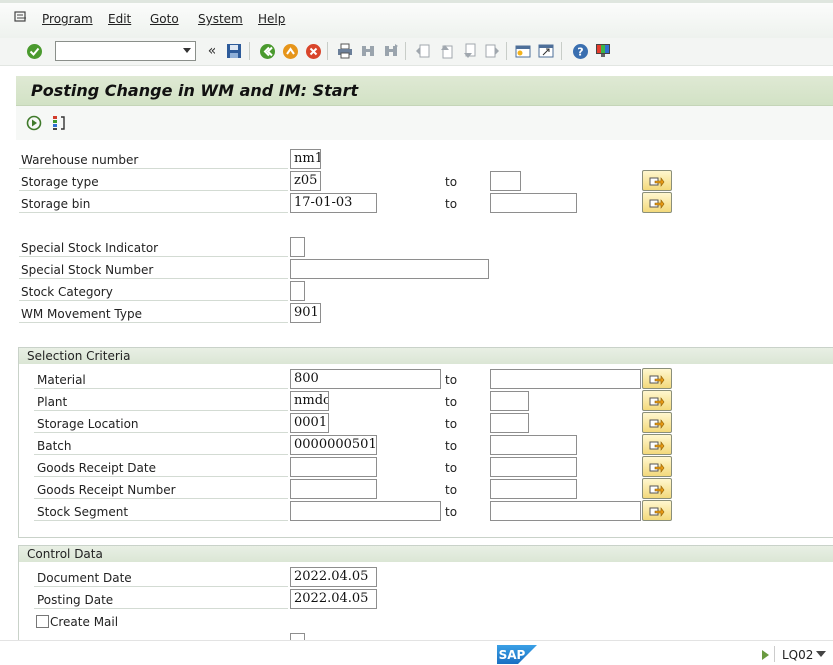 This screenshot has height=665, width=833. I want to click on goods-receipt-date-to-input, so click(533, 467).